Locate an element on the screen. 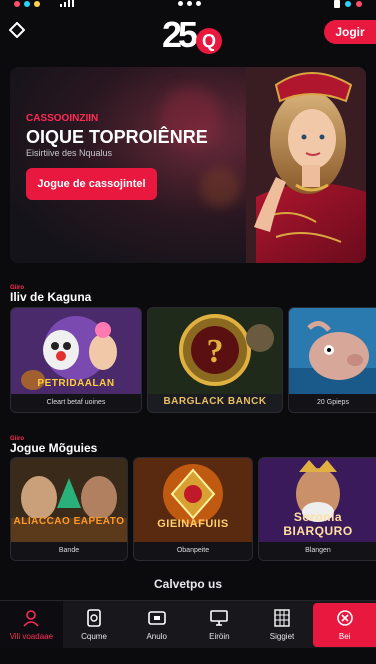 Image resolution: width=376 pixels, height=664 pixels. hero-subtitle: Eisirtiive des Nqualus is located at coordinates (69, 153).